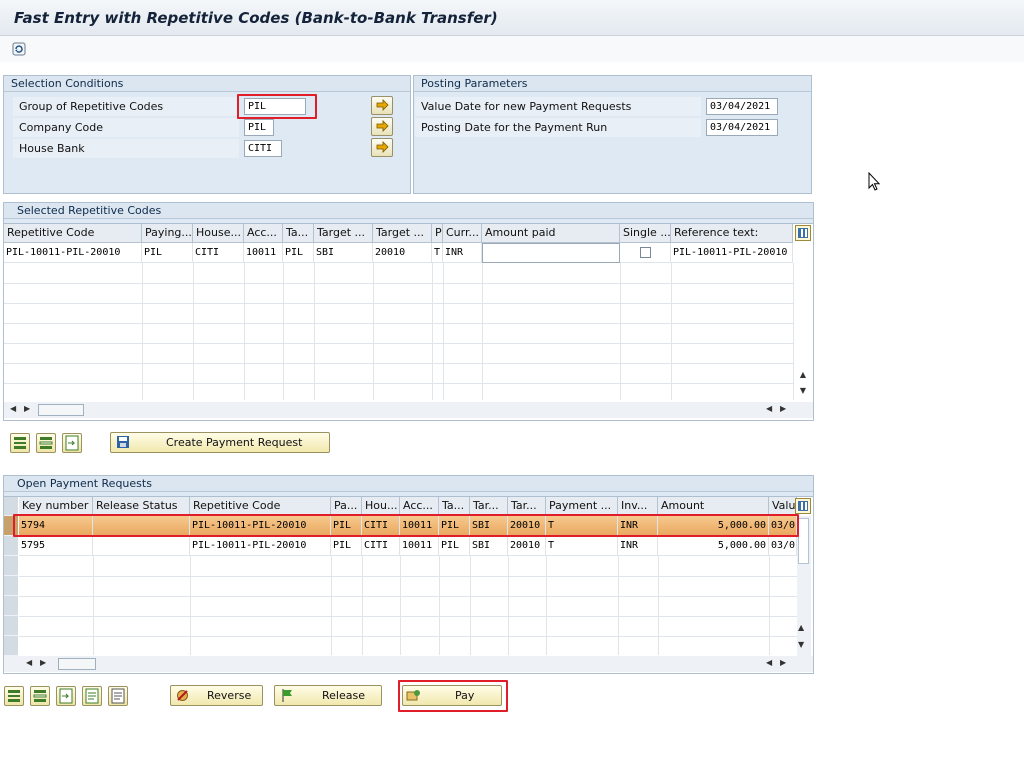 Image resolution: width=1024 pixels, height=768 pixels. What do you see at coordinates (402, 253) in the screenshot?
I see `cell-target2: 20010` at bounding box center [402, 253].